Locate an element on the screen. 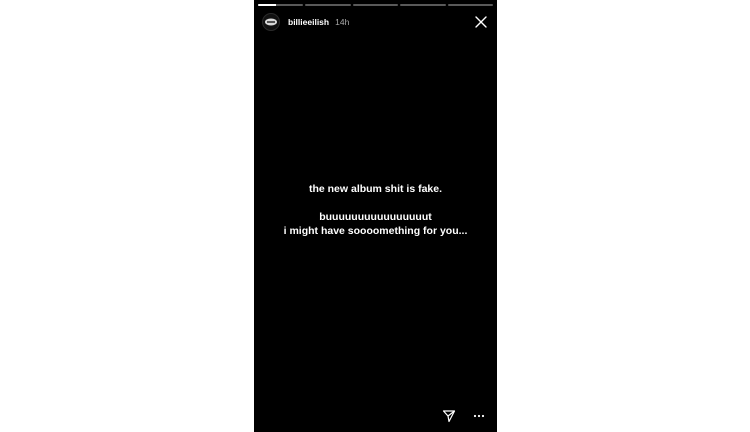  timestamp: 14h is located at coordinates (342, 22).